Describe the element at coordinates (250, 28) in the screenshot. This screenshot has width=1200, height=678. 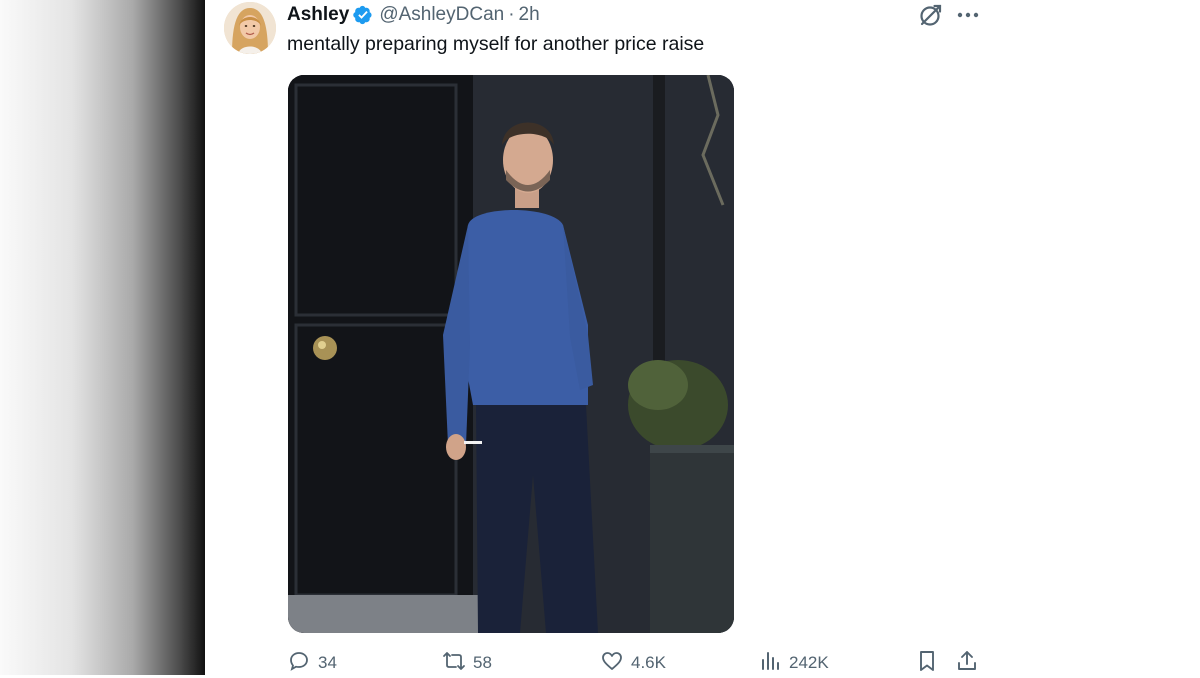
I see `avatar` at that location.